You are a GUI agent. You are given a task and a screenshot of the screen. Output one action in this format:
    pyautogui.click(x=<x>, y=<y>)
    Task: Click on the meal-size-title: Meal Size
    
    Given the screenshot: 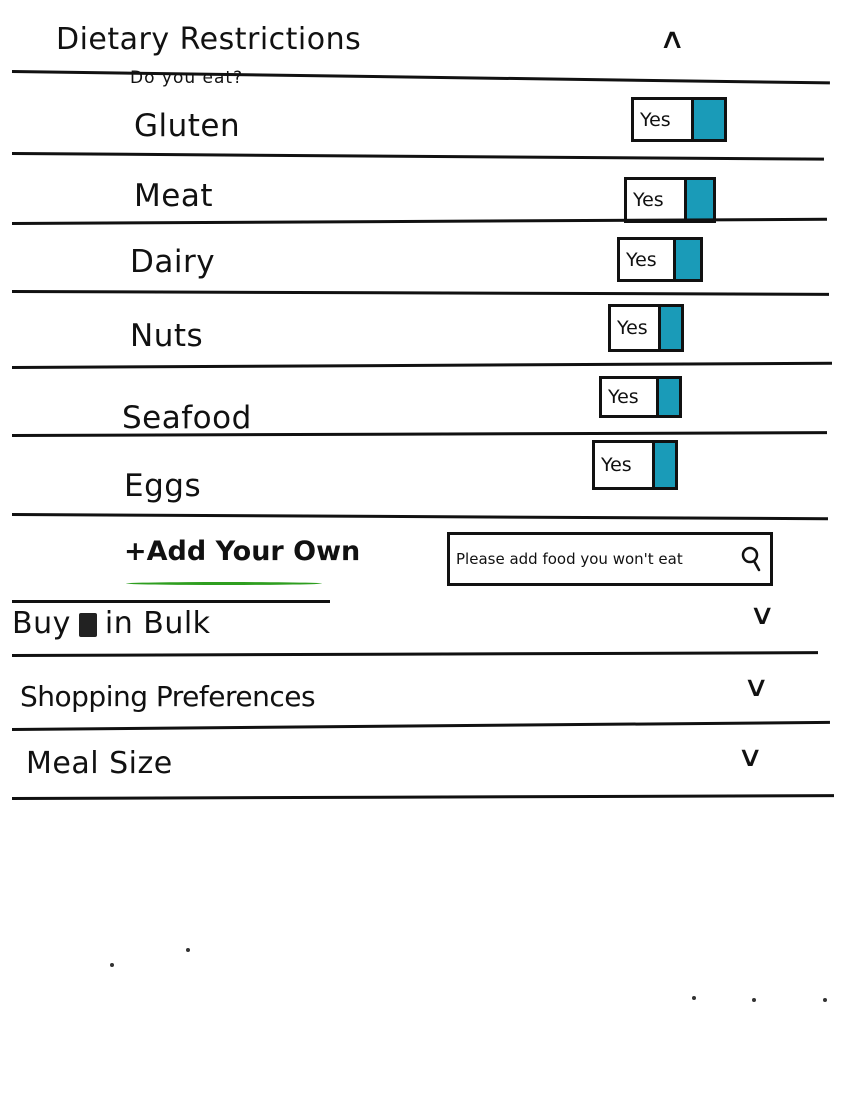 What is the action you would take?
    pyautogui.click(x=99, y=763)
    